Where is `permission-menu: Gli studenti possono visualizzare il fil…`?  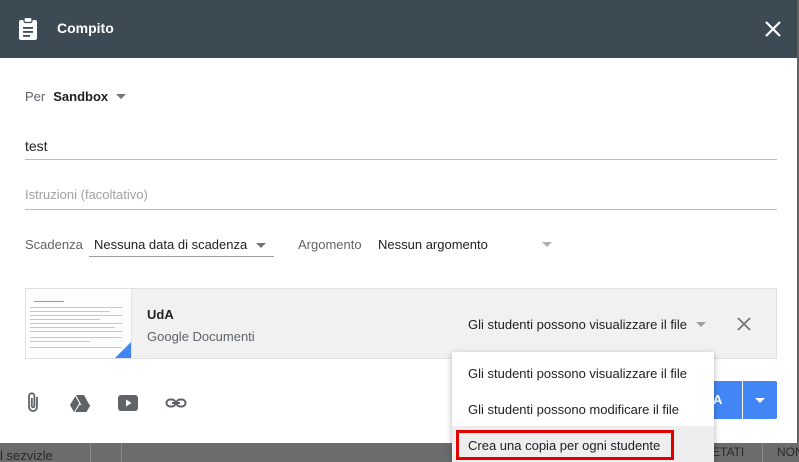
permission-menu: Gli studenti possono visualizzare il fil… is located at coordinates (583, 407).